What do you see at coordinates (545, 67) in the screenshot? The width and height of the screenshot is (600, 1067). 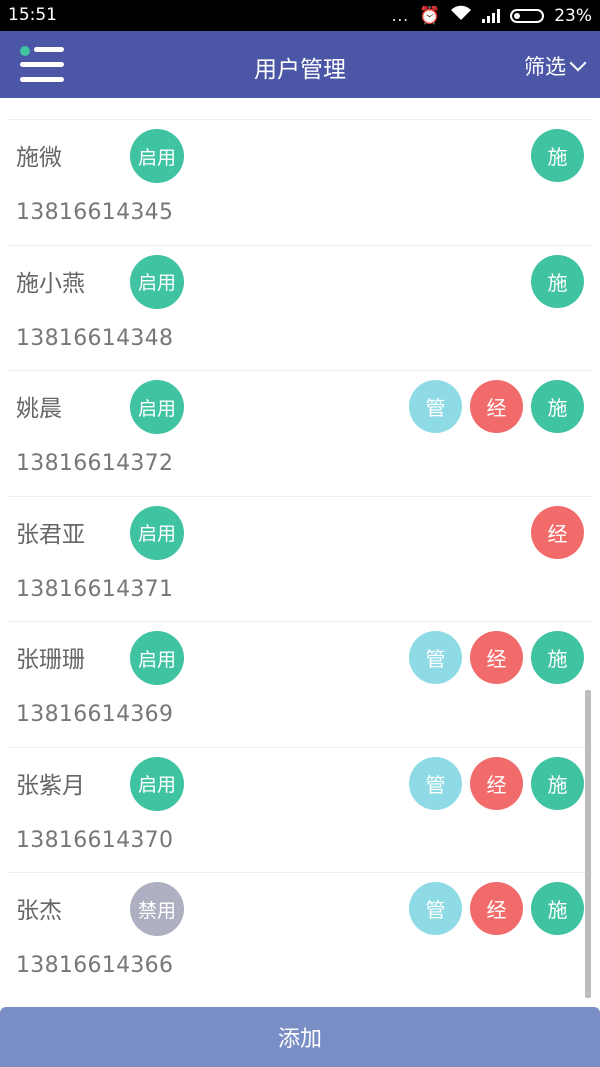 I see `filter-label: 筛选` at bounding box center [545, 67].